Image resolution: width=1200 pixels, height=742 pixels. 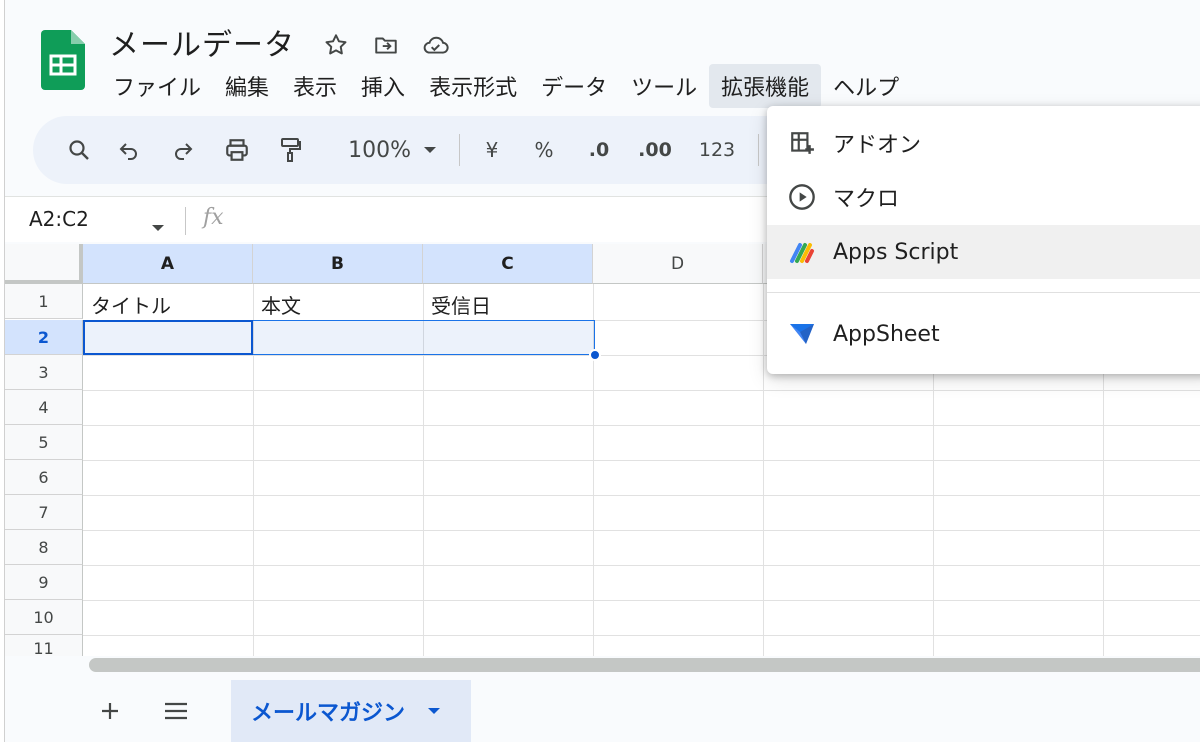 What do you see at coordinates (44, 477) in the screenshot?
I see `row-header-6: 6` at bounding box center [44, 477].